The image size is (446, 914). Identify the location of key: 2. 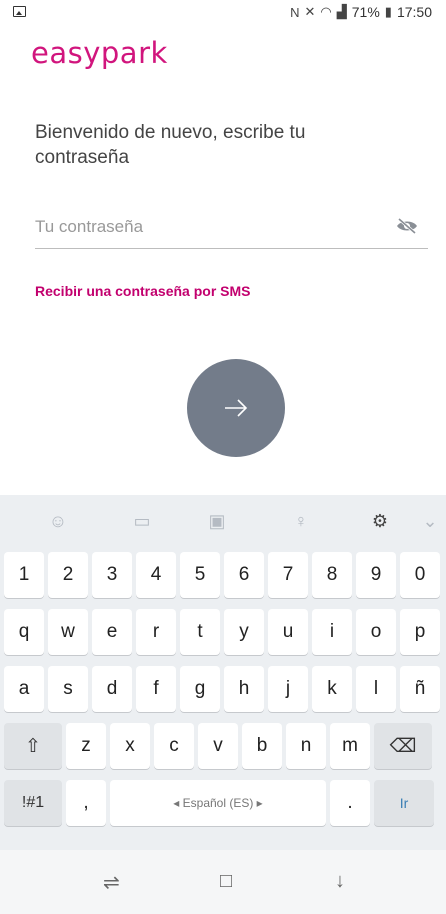
(68, 575).